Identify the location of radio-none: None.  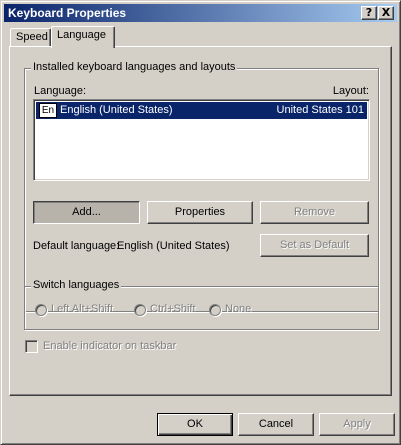
(239, 310).